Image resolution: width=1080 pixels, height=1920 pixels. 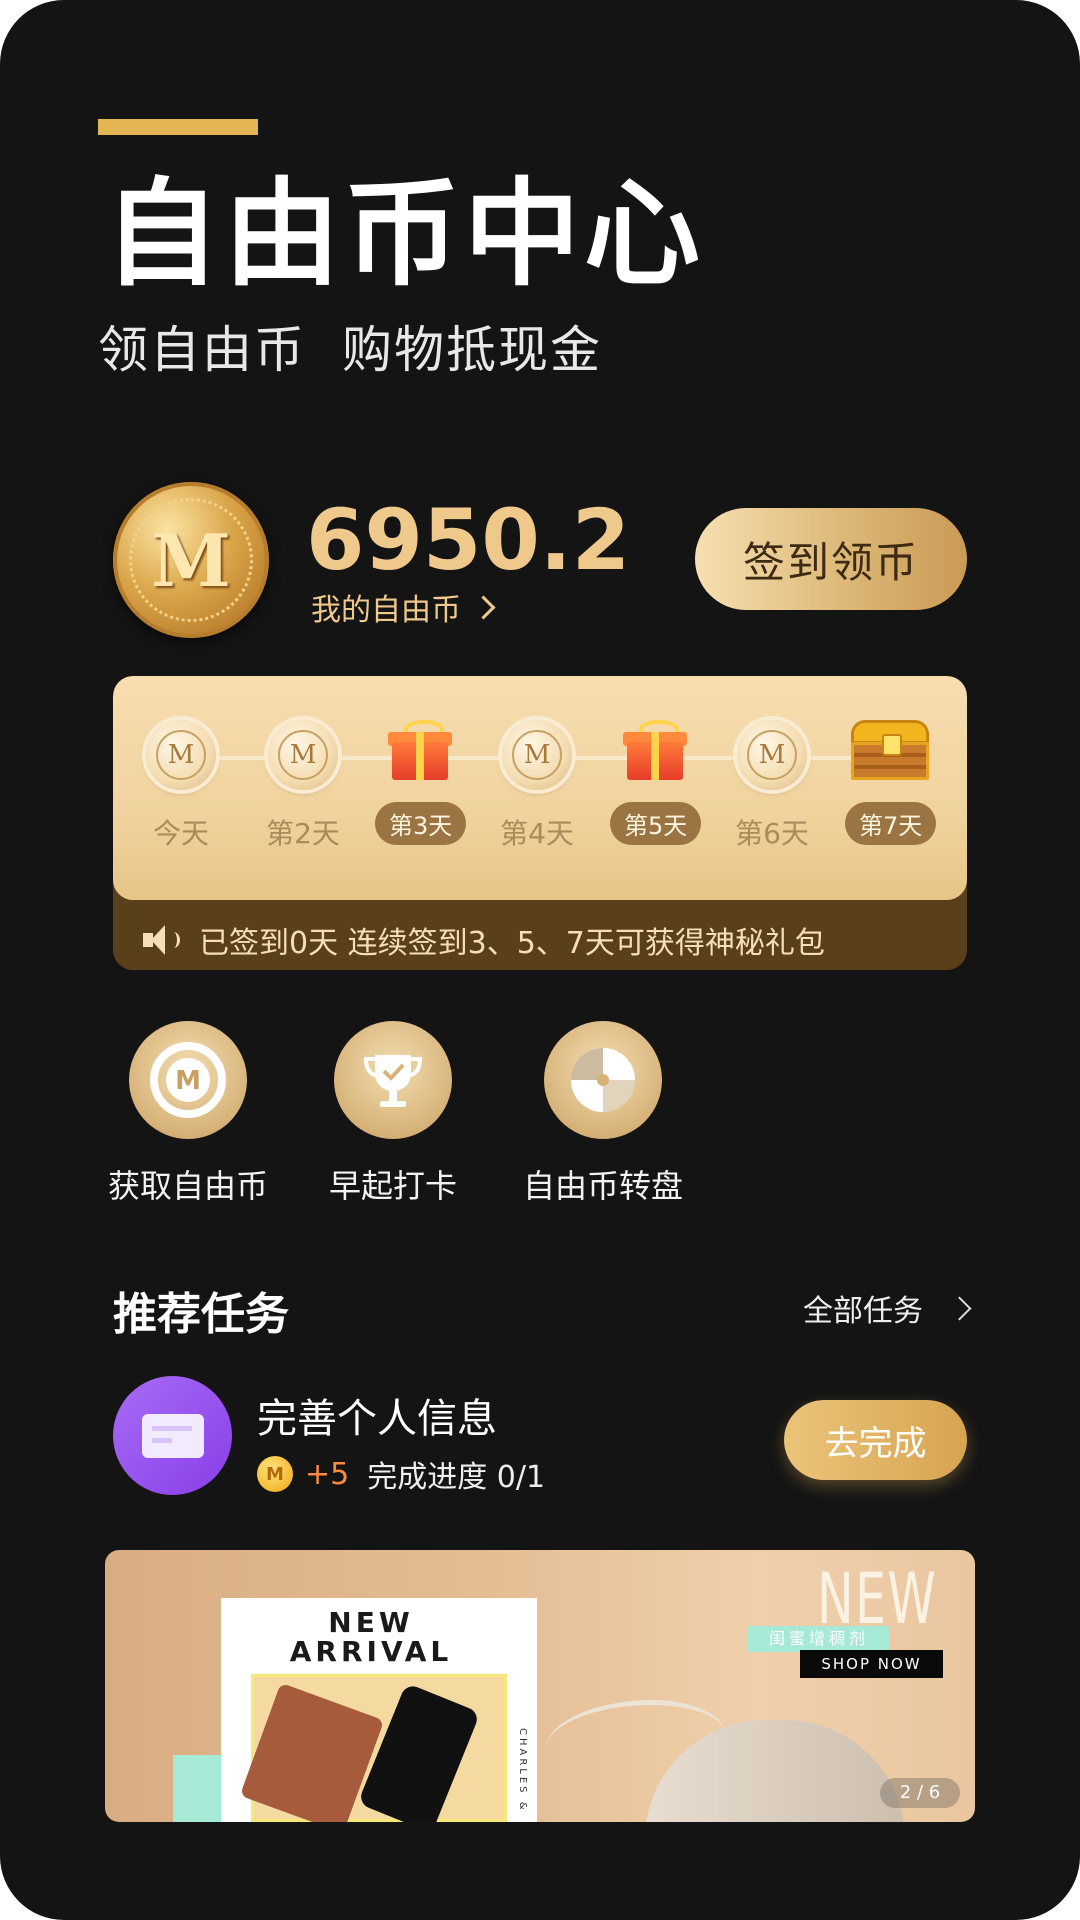 What do you see at coordinates (202, 350) in the screenshot?
I see `subtitle-part-1: 领自由币` at bounding box center [202, 350].